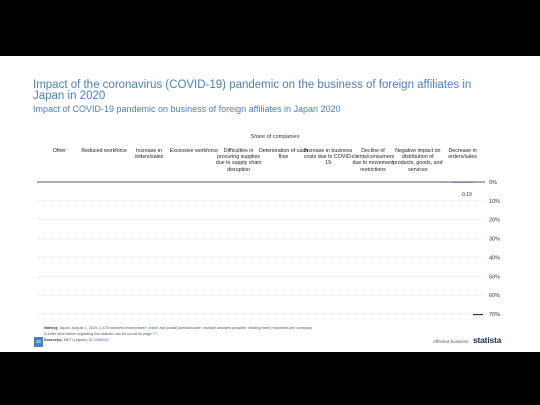 Image resolution: width=540 pixels, height=405 pixels. What do you see at coordinates (150, 334) in the screenshot?
I see `further-info-link: page 77` at bounding box center [150, 334].